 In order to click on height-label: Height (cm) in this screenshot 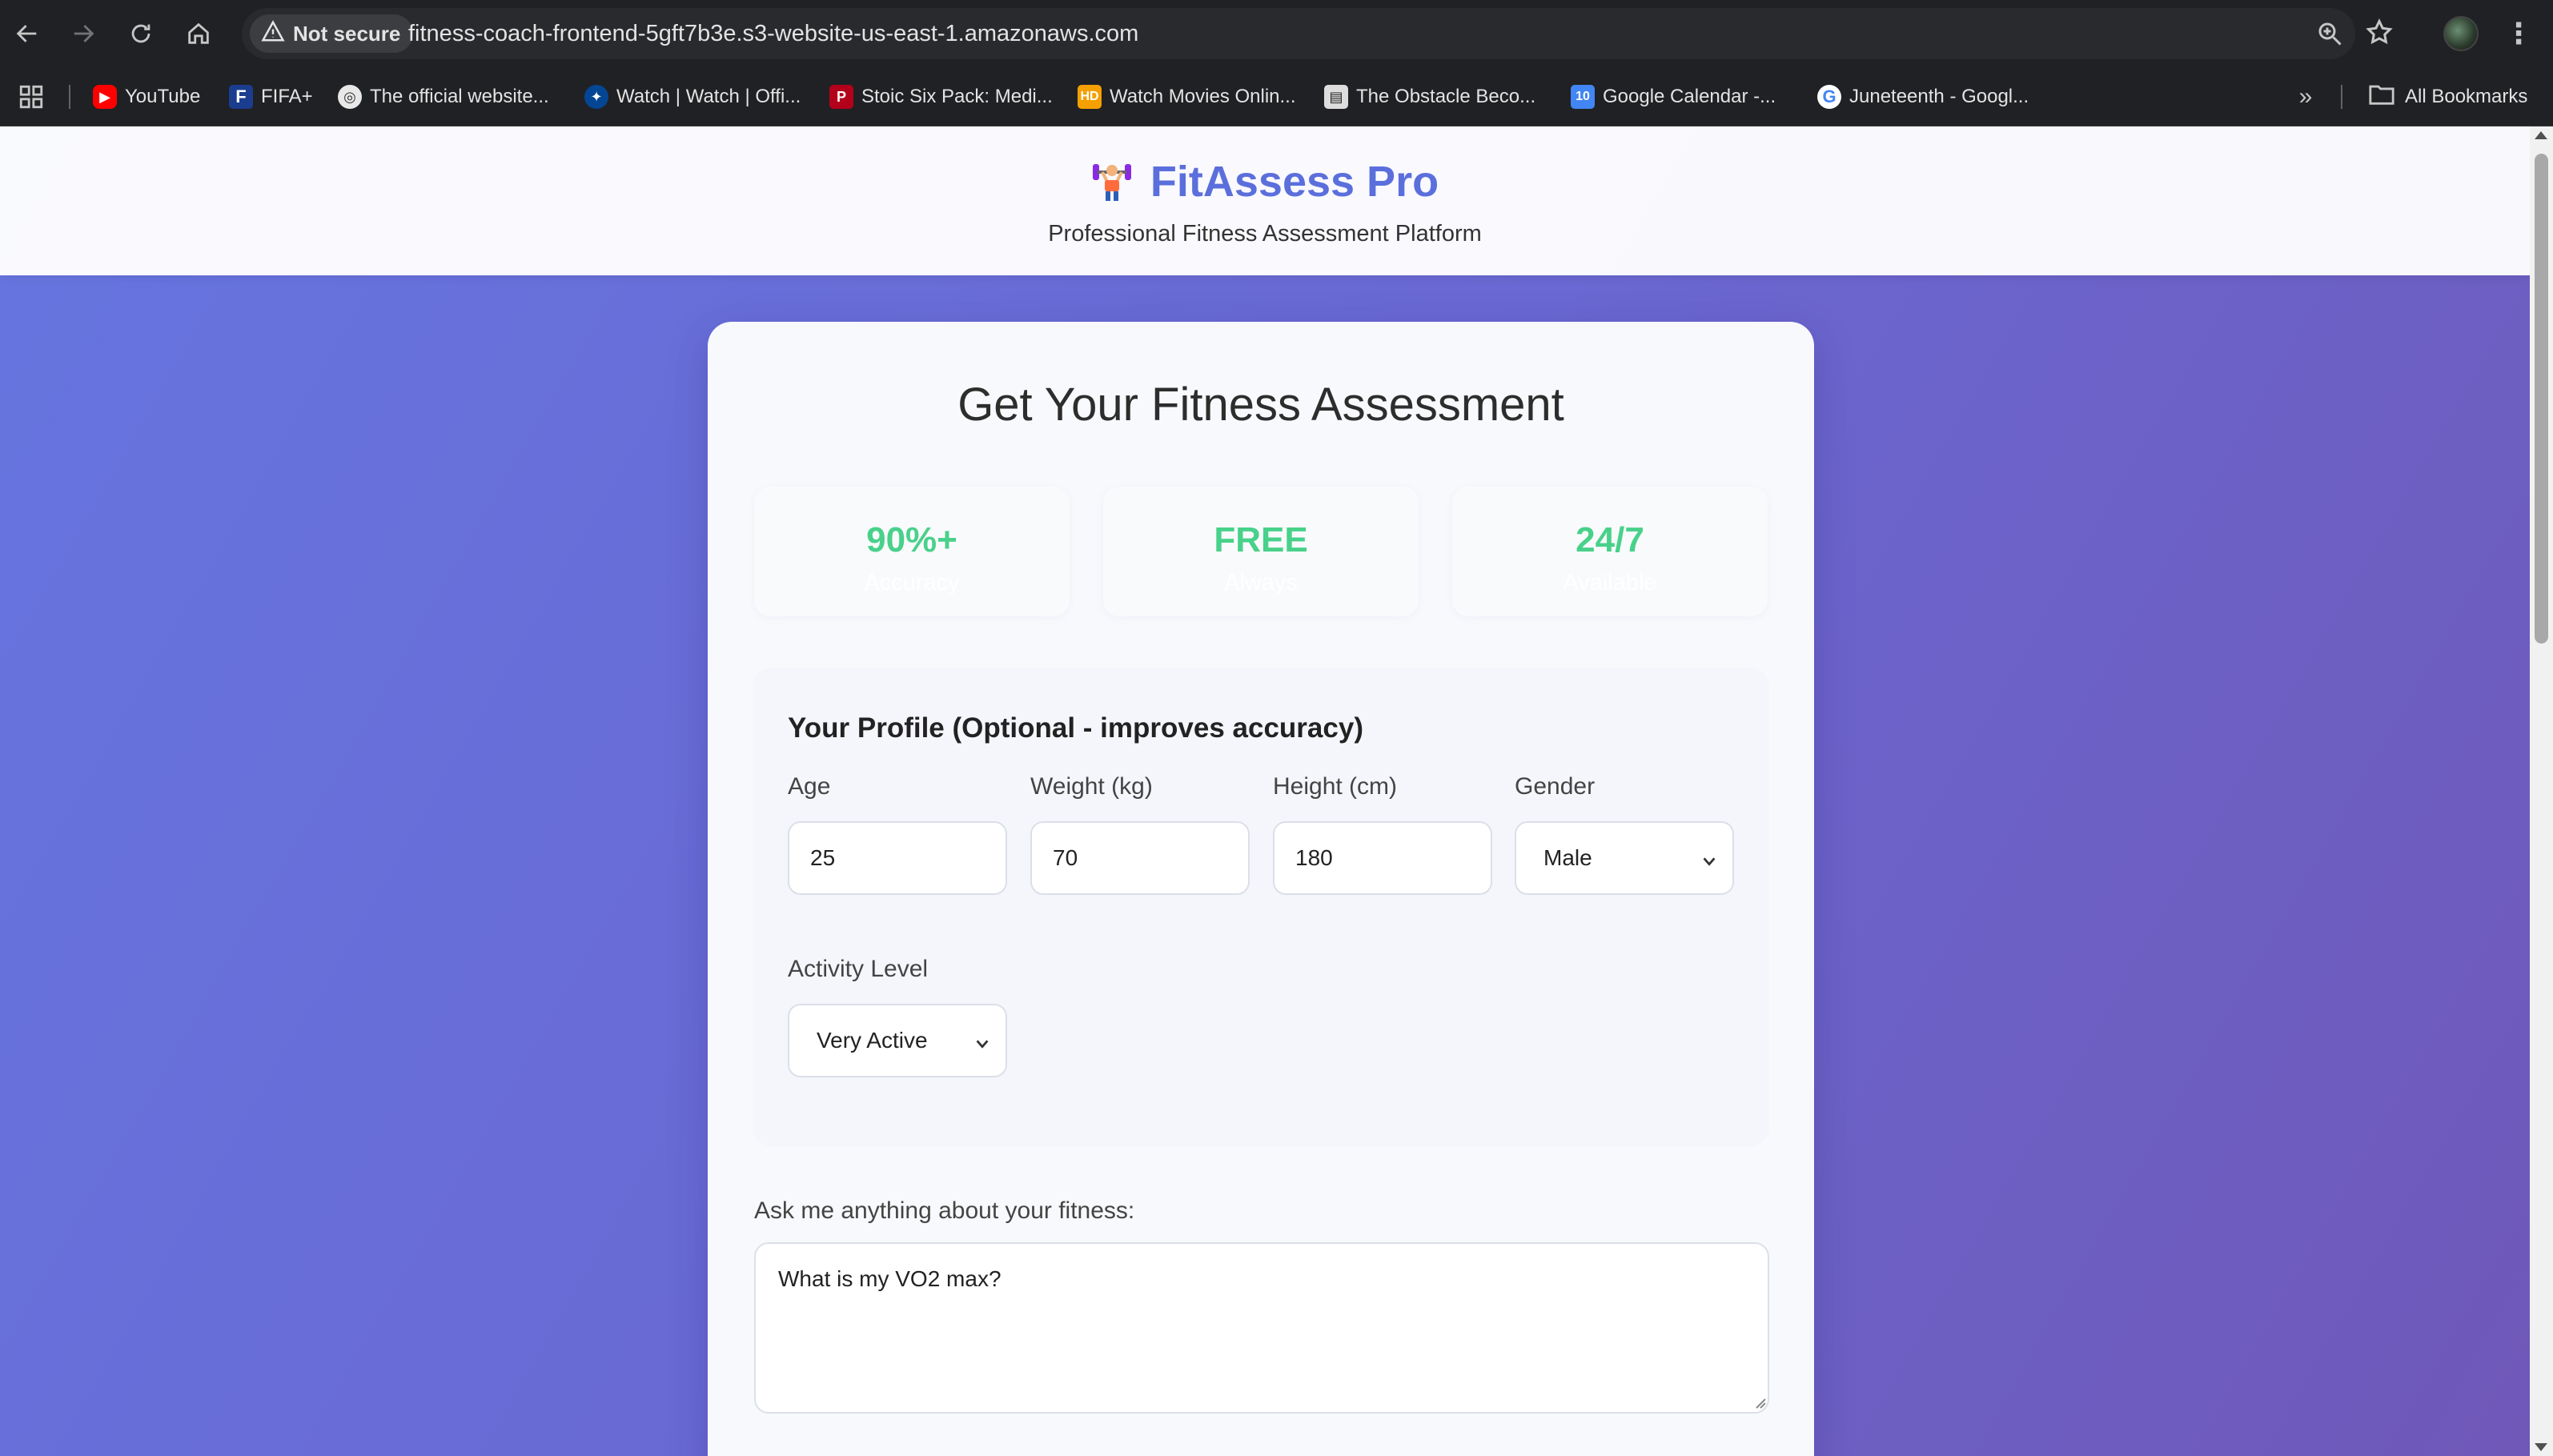, I will do `click(1335, 786)`.